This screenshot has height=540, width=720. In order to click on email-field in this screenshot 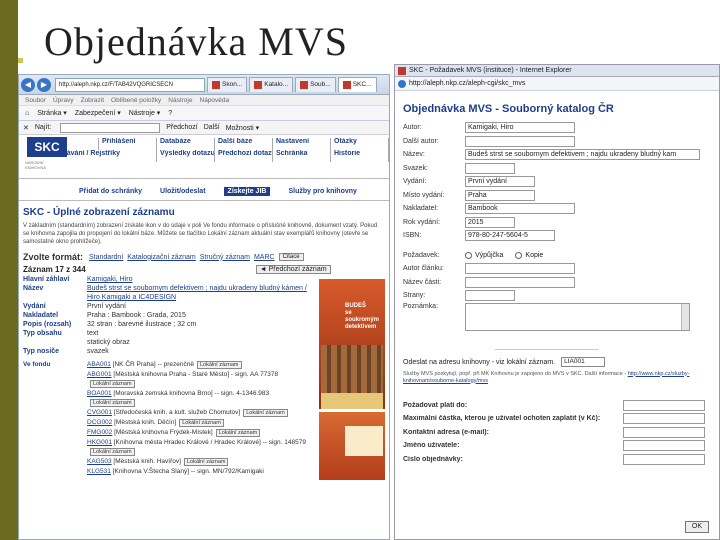, I will do `click(664, 432)`.